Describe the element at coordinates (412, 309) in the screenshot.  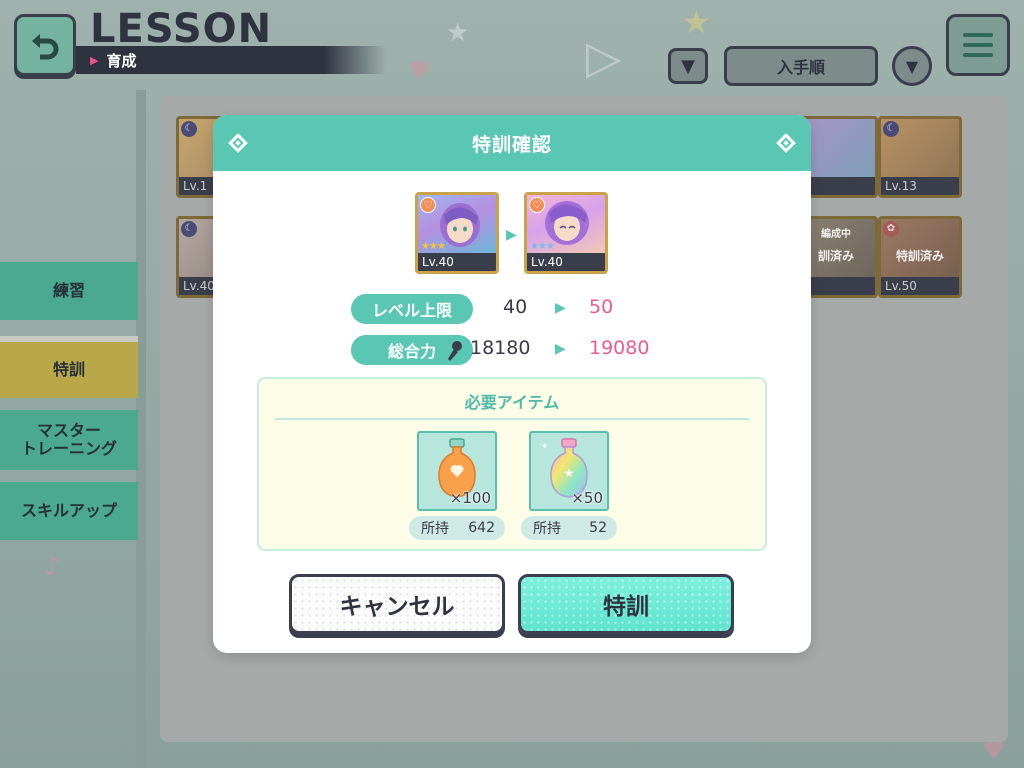
I see `level-cap-label: レベル上限` at that location.